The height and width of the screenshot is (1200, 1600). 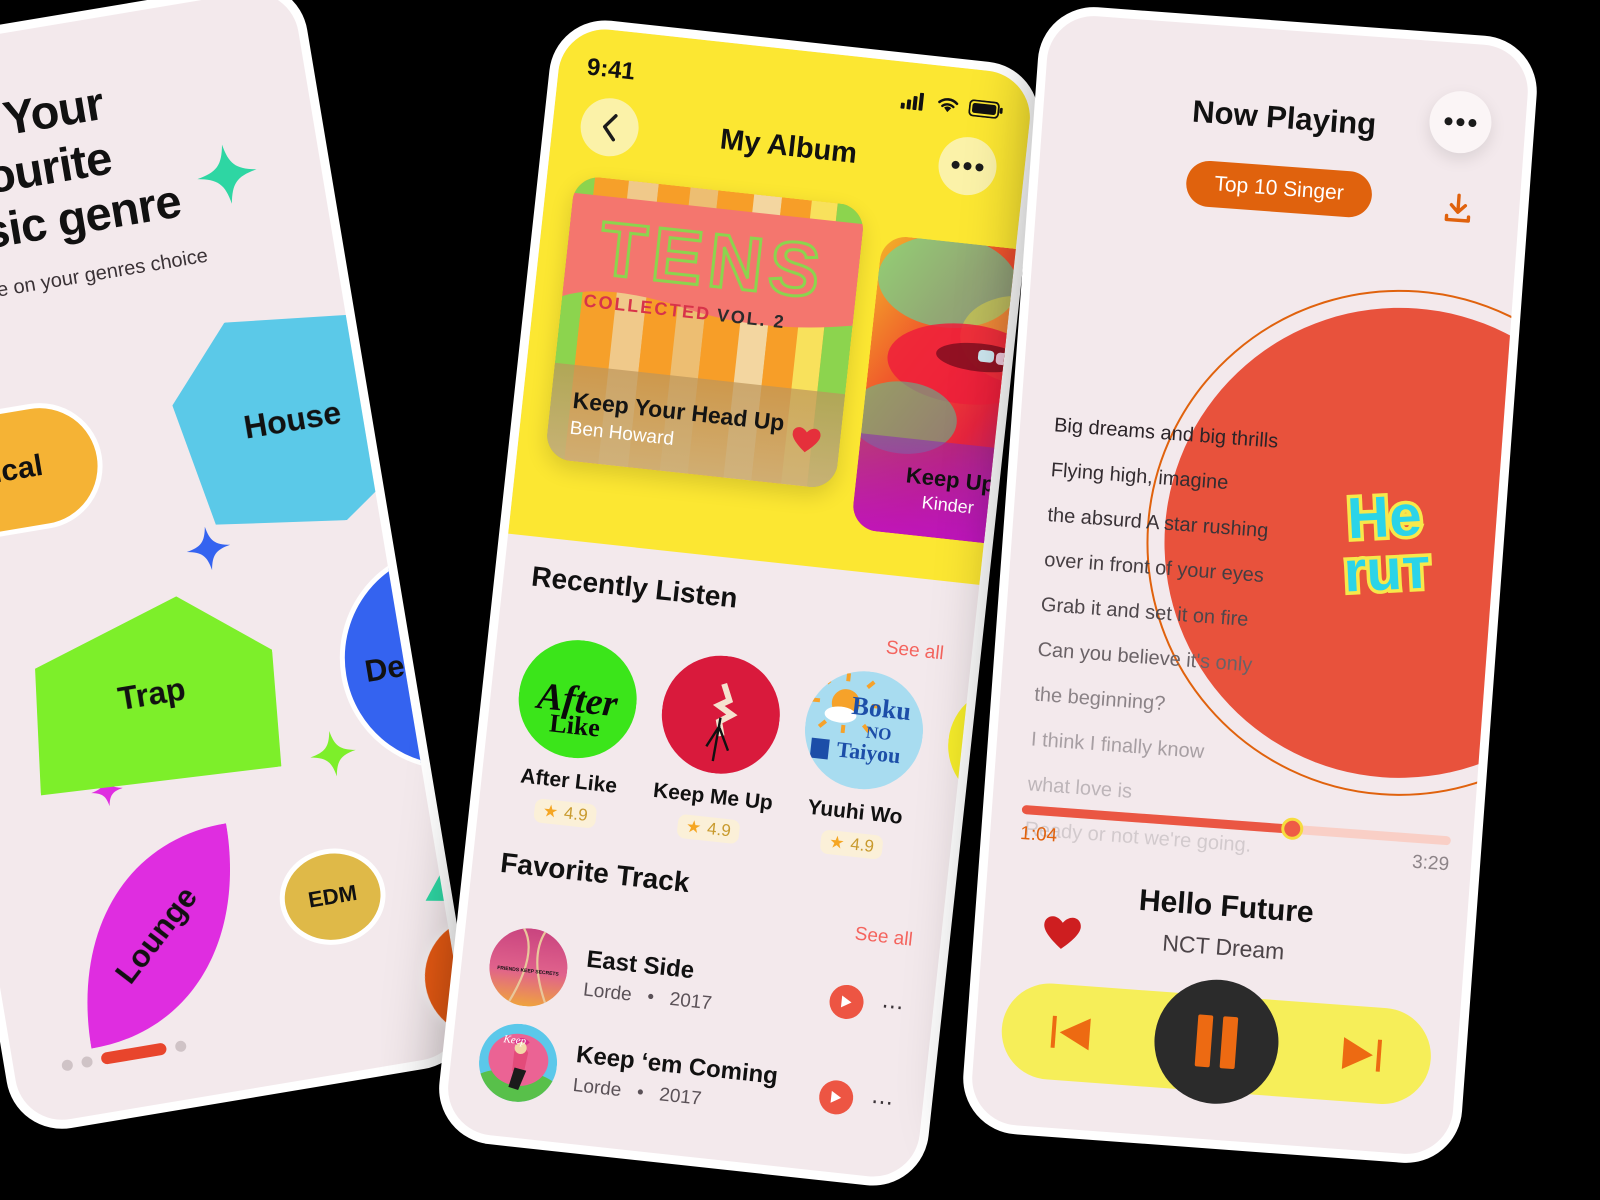 What do you see at coordinates (421, 657) in the screenshot?
I see `genre-label: Deep house` at bounding box center [421, 657].